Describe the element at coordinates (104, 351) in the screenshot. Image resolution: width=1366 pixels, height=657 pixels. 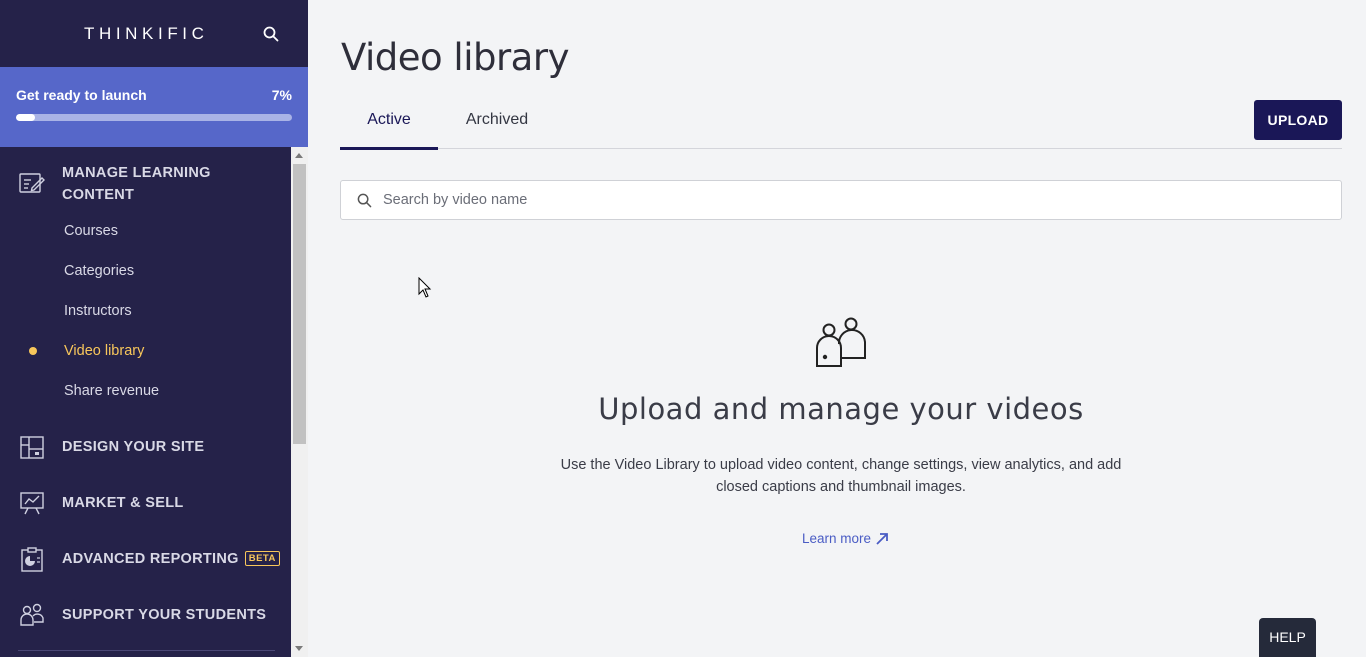
I see `sidebar-item-video-library: Video library` at that location.